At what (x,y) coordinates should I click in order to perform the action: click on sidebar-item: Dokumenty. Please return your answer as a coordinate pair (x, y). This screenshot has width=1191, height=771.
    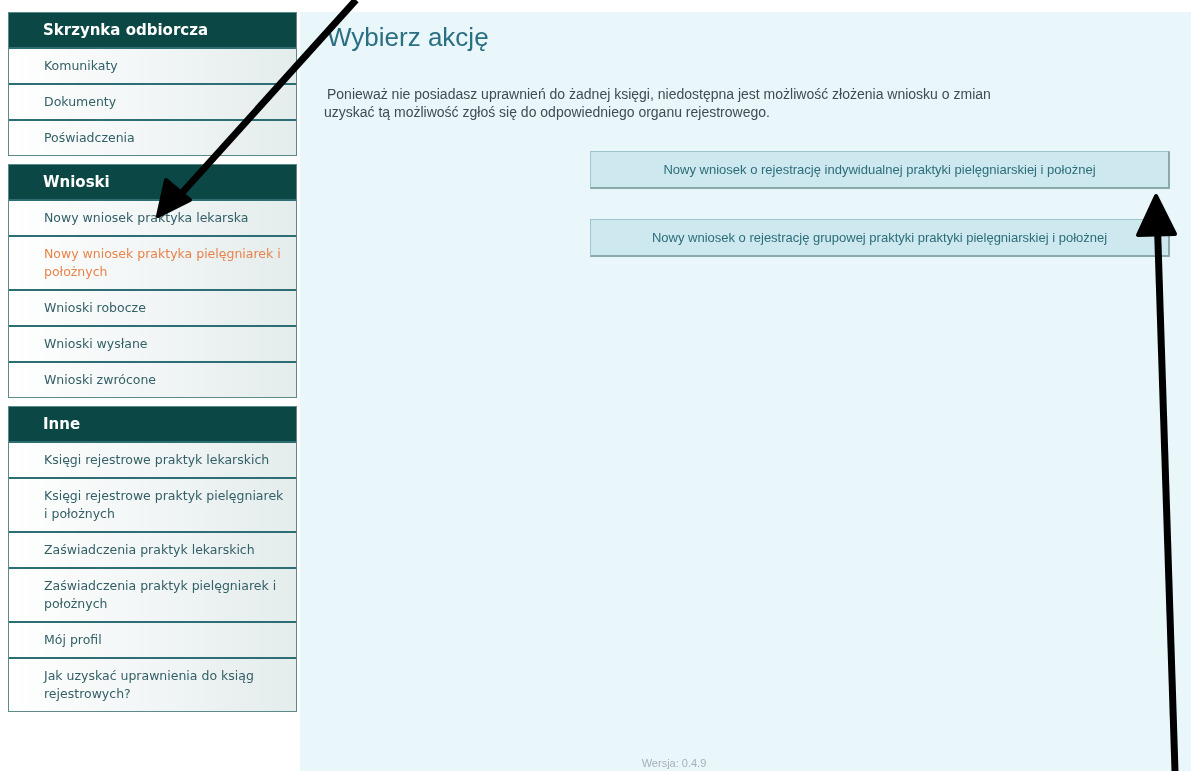
    Looking at the image, I should click on (152, 101).